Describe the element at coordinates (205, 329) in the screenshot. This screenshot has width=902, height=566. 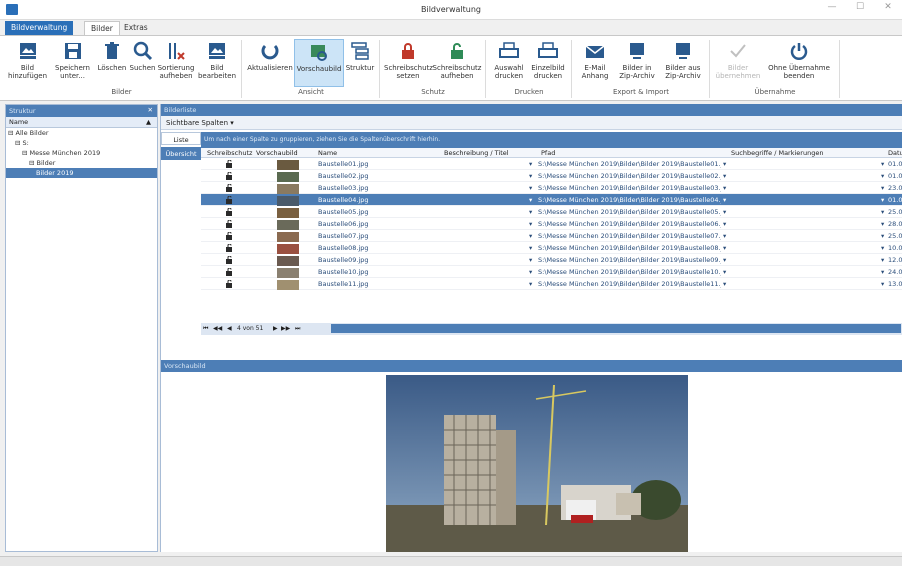
I see `first-page-button: ⏮` at that location.